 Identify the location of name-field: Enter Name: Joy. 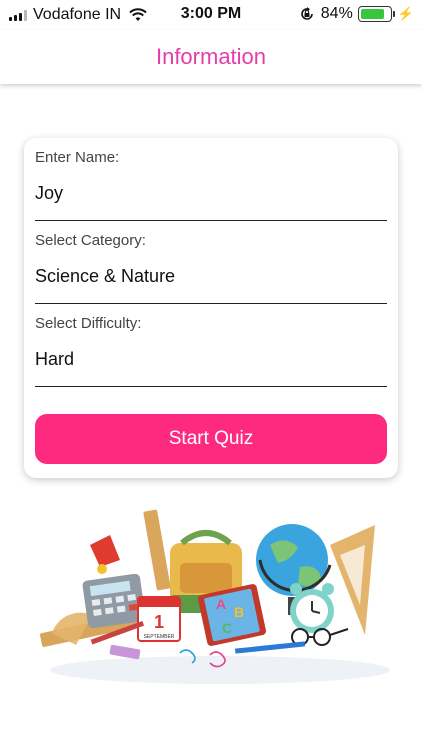
(211, 179).